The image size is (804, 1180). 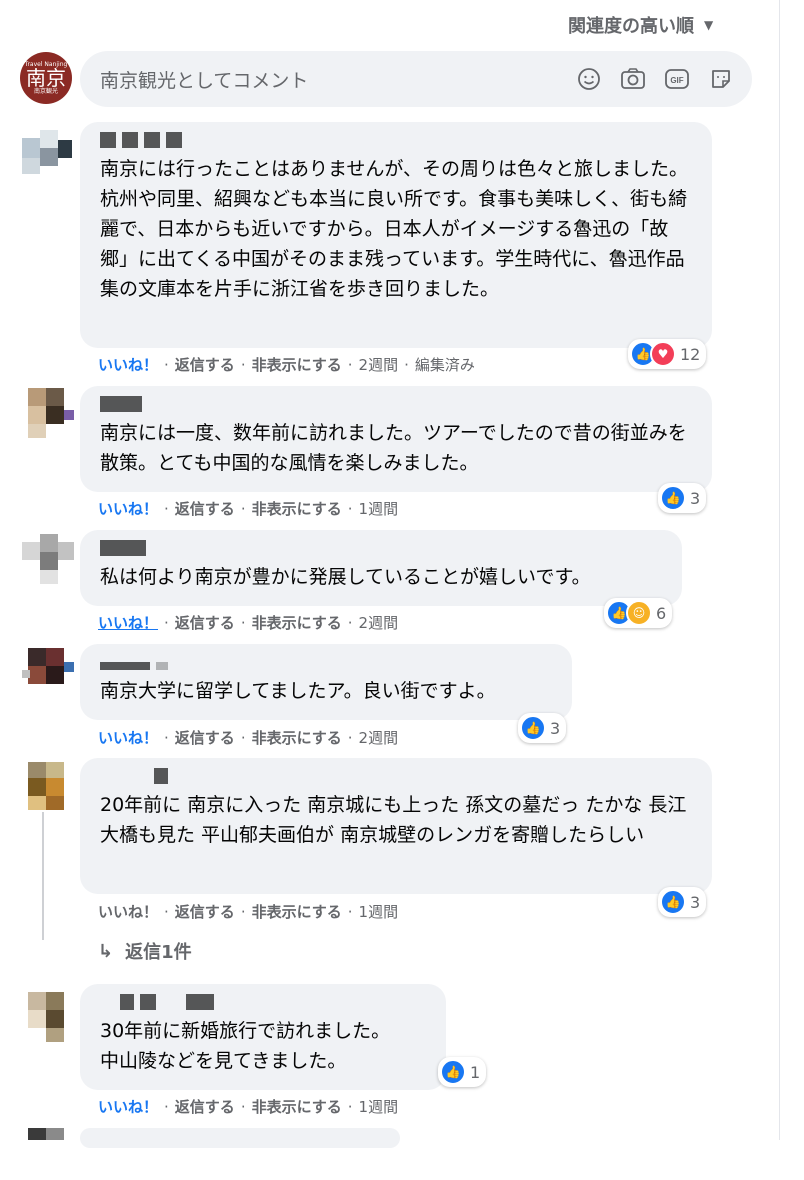 I want to click on page-avatar: Travel Nanjing 南京 南京観光, so click(x=46, y=78).